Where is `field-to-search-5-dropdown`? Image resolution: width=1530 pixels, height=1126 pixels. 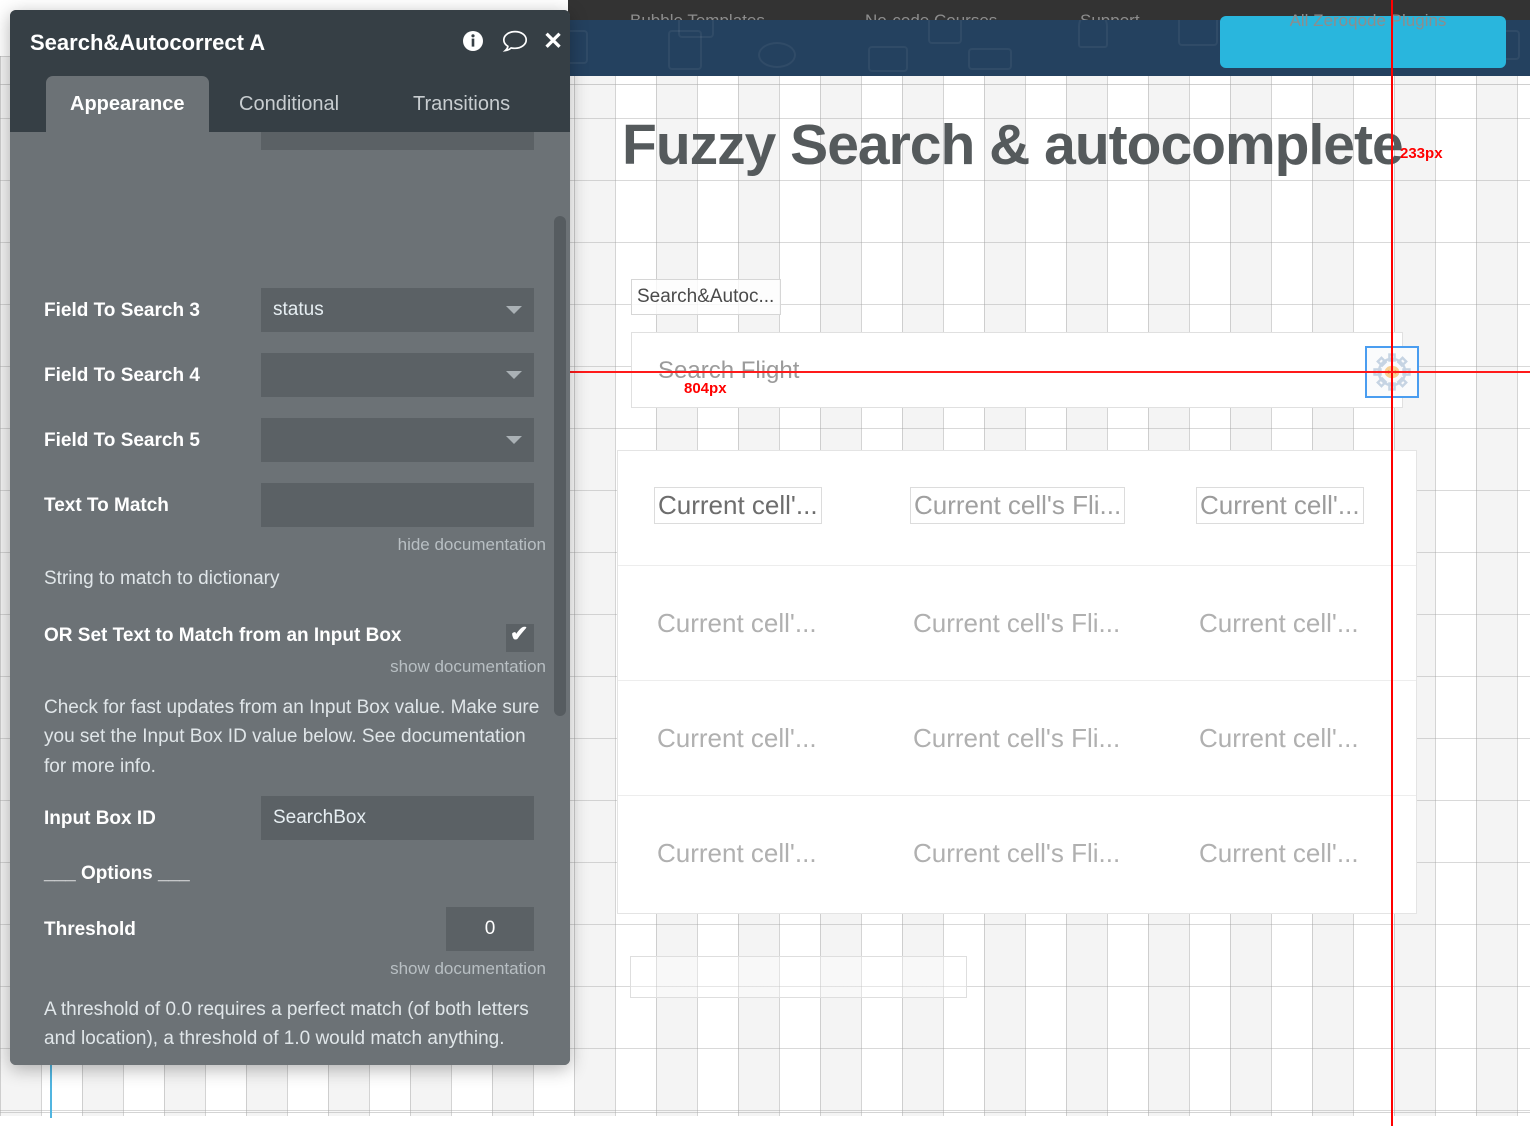 field-to-search-5-dropdown is located at coordinates (397, 440).